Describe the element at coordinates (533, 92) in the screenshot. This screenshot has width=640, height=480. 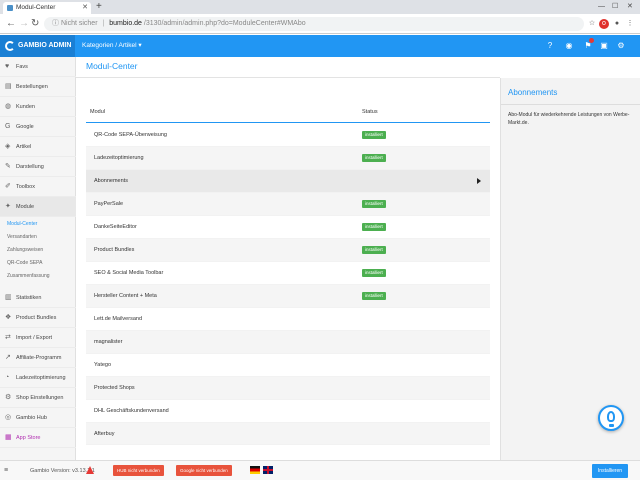
I see `info-panel-title: Abonnements` at that location.